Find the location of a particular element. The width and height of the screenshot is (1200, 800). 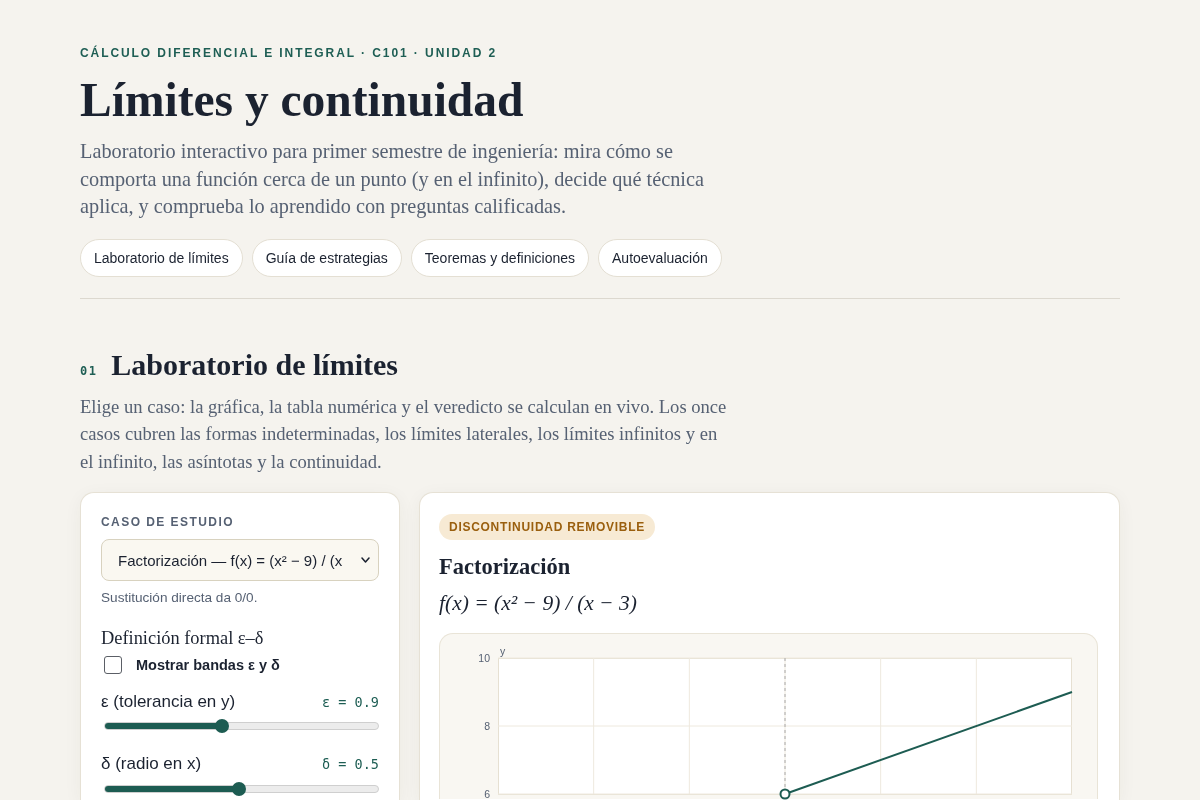

y-tick-label: 8 is located at coordinates (486, 726).